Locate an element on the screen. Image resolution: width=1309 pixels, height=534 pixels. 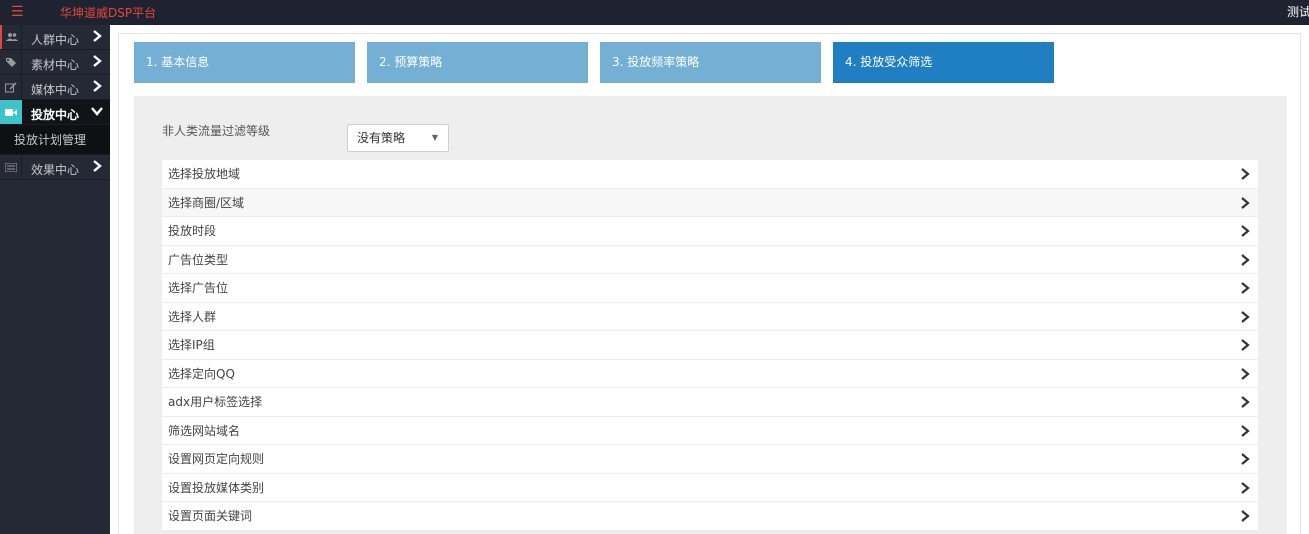
sidebar-item-label: 媒体中心 is located at coordinates (55, 90).